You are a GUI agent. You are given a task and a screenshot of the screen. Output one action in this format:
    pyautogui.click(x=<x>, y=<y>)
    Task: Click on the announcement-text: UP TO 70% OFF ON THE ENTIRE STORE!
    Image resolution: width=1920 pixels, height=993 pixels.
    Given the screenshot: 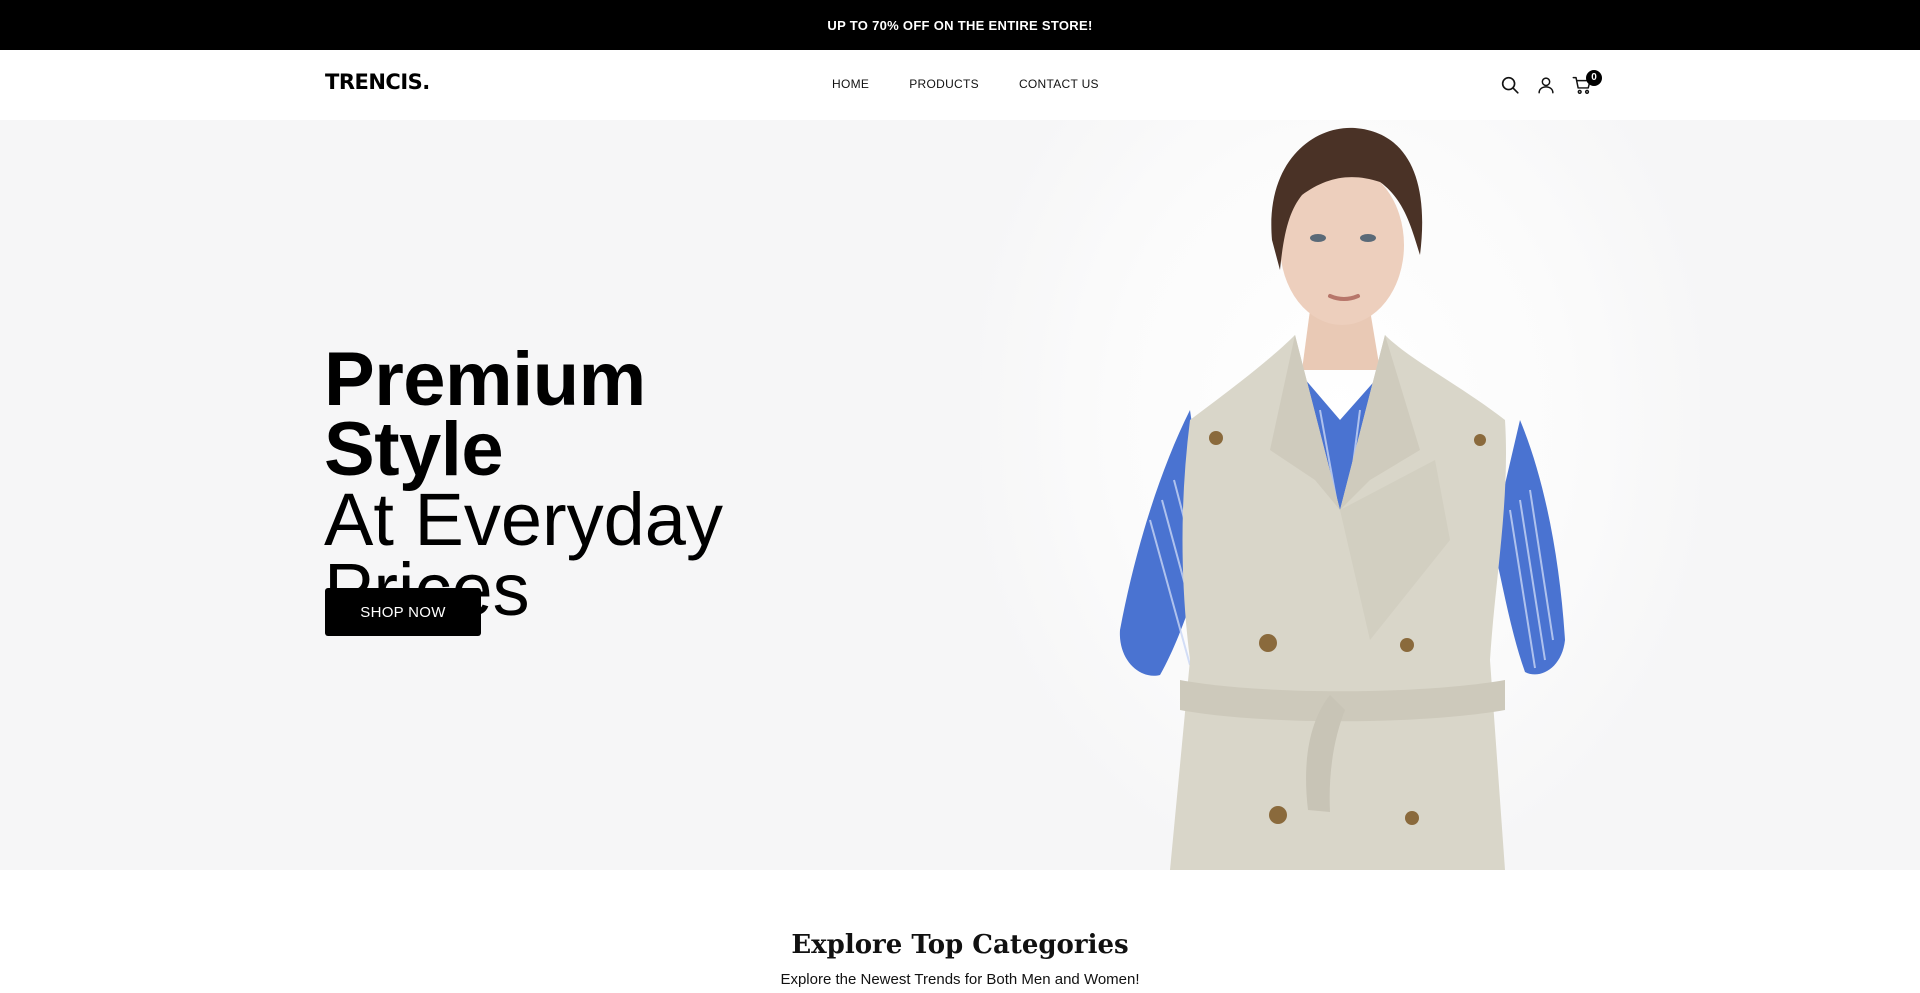 What is the action you would take?
    pyautogui.click(x=960, y=25)
    